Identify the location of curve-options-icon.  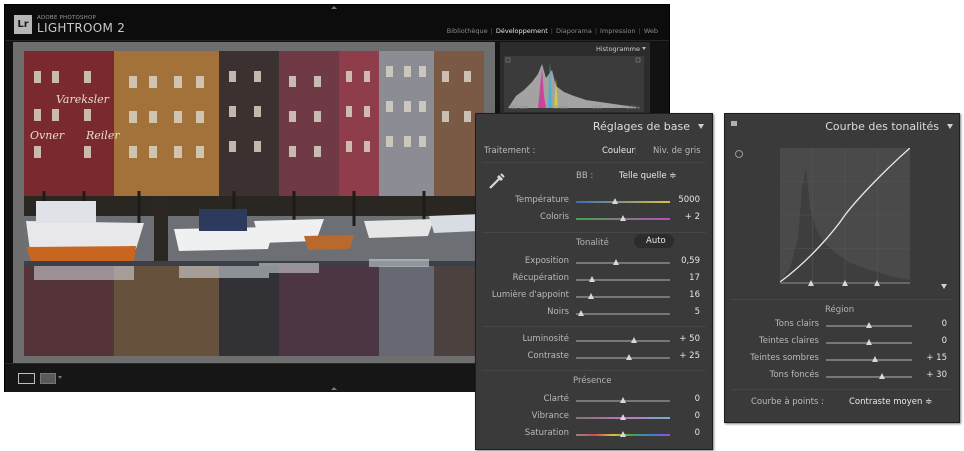
(944, 286).